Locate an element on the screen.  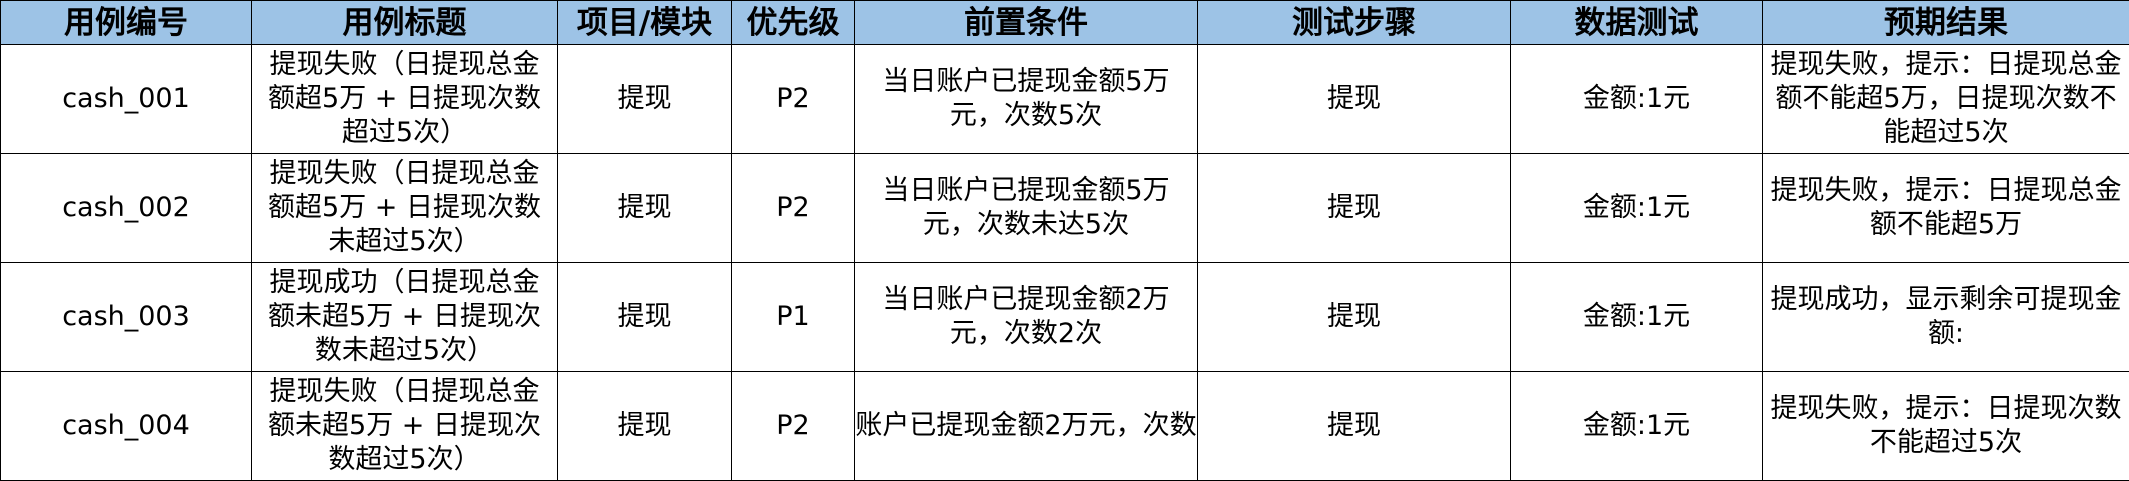
cell-priority: P1 is located at coordinates (793, 317).